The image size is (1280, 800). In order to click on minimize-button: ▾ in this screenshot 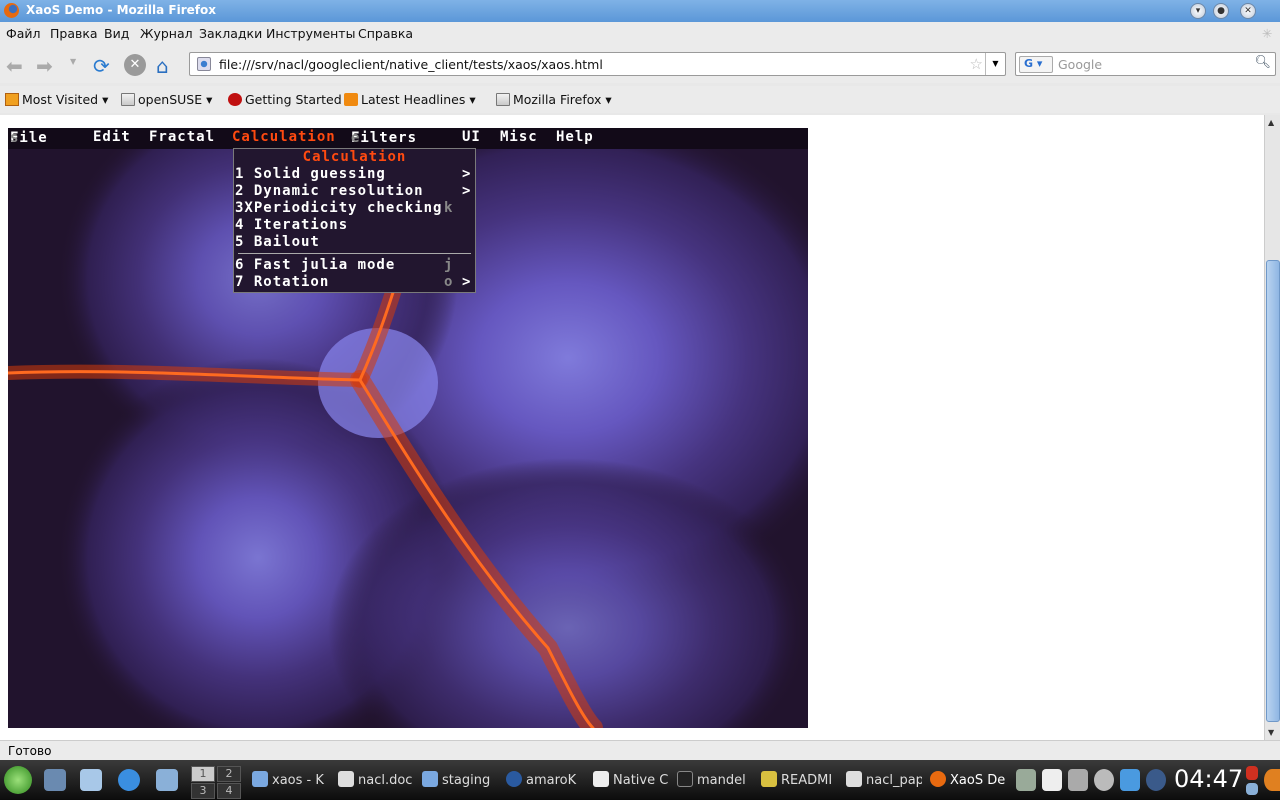, I will do `click(1198, 11)`.